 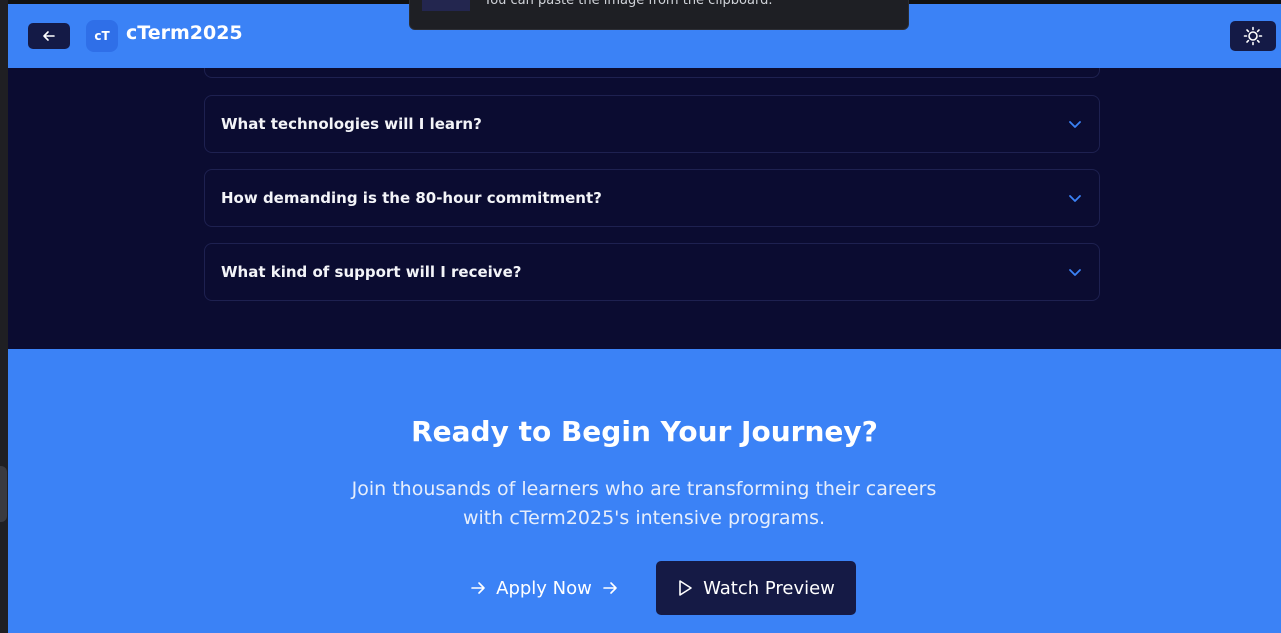 What do you see at coordinates (769, 588) in the screenshot?
I see `watch-preview-label: Watch Preview` at bounding box center [769, 588].